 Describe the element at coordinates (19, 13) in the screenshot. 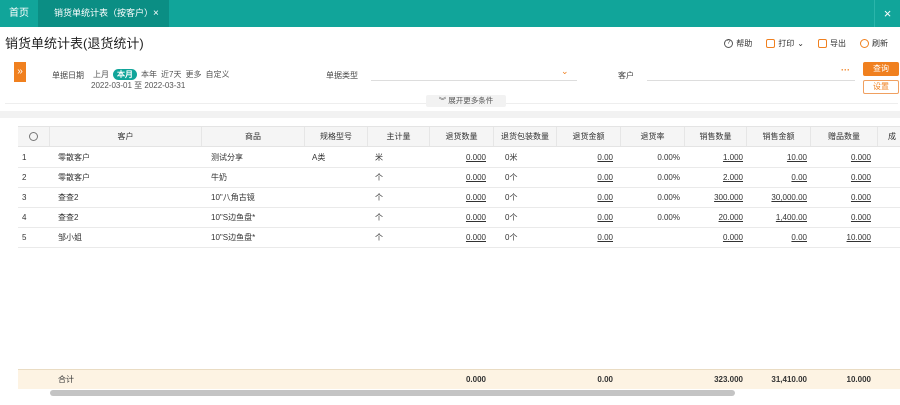

I see `tab-home: 首页` at that location.